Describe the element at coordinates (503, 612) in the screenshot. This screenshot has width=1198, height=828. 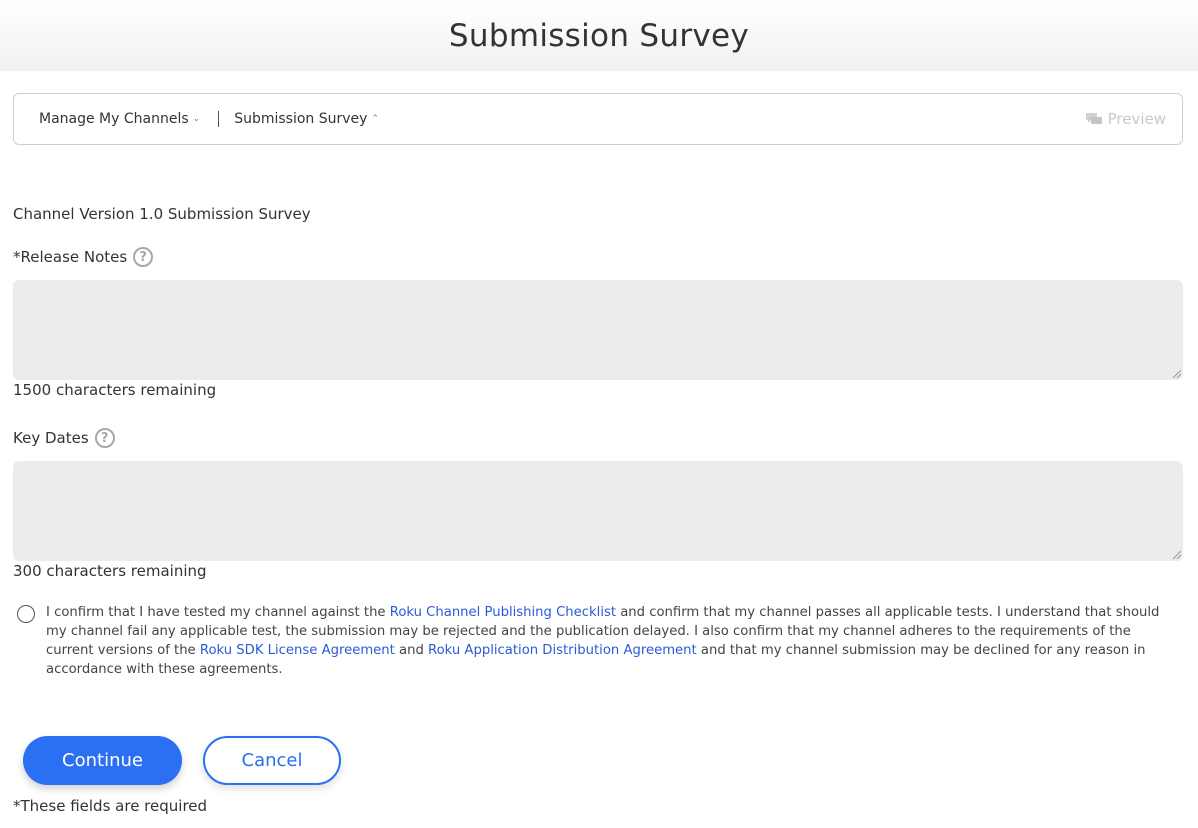
I see `publishing-checklist-link: Roku Channel Publishing Checklist` at that location.